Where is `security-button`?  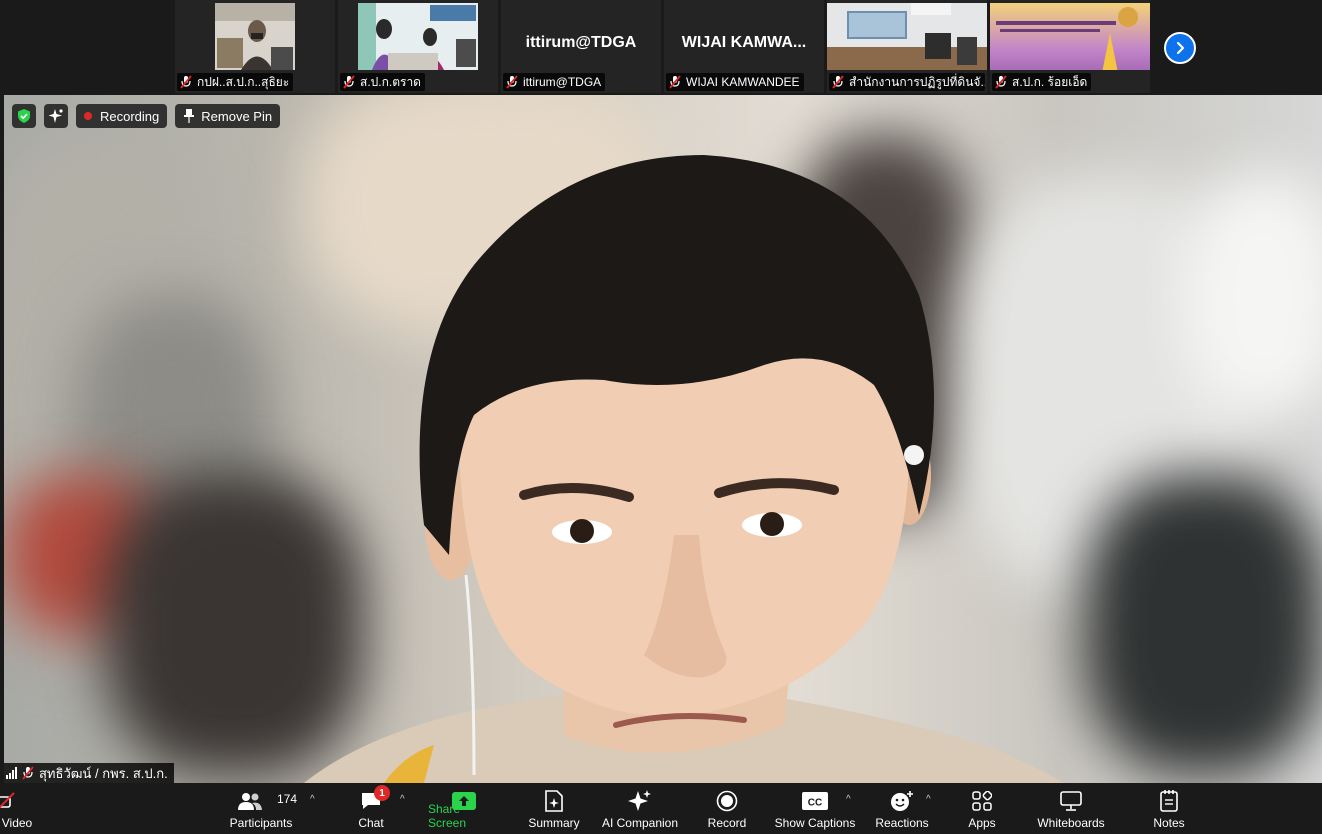
security-button is located at coordinates (24, 116).